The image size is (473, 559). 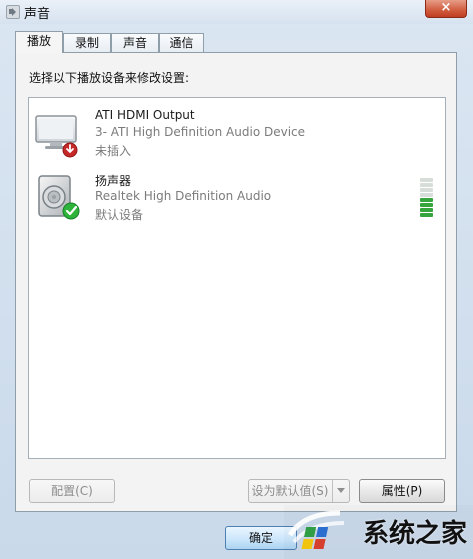 What do you see at coordinates (113, 151) in the screenshot?
I see `device-status: 未插入` at bounding box center [113, 151].